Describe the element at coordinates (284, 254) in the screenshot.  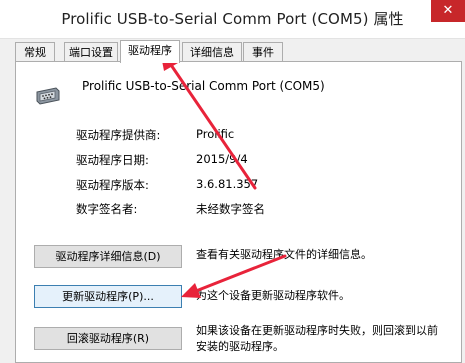
I see `driver-details-description: 查看有关驱动程序文件的详细信息。` at that location.